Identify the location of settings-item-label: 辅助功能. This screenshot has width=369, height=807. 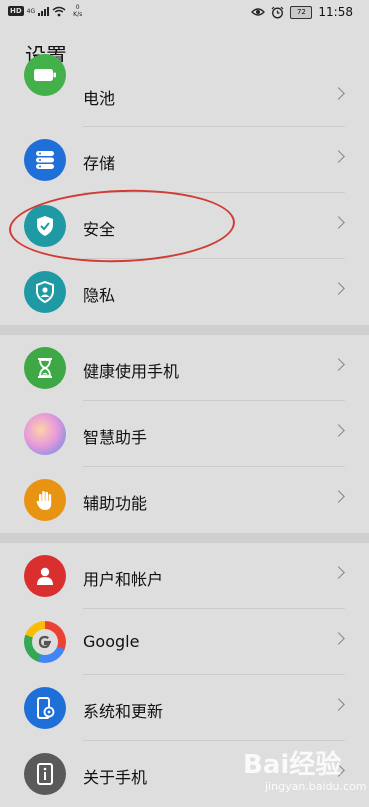
(115, 503).